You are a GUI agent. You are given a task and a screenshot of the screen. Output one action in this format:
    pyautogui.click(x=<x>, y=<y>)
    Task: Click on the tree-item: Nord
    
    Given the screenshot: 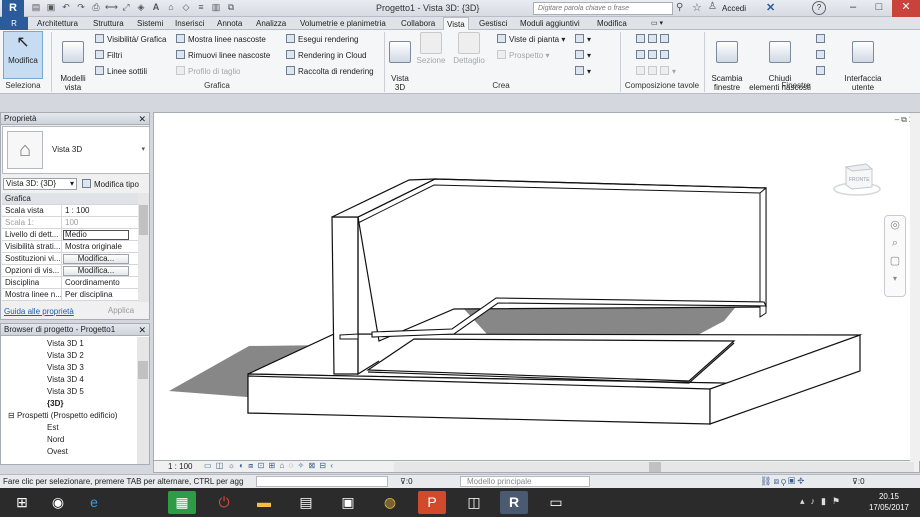 What is the action you would take?
    pyautogui.click(x=69, y=440)
    